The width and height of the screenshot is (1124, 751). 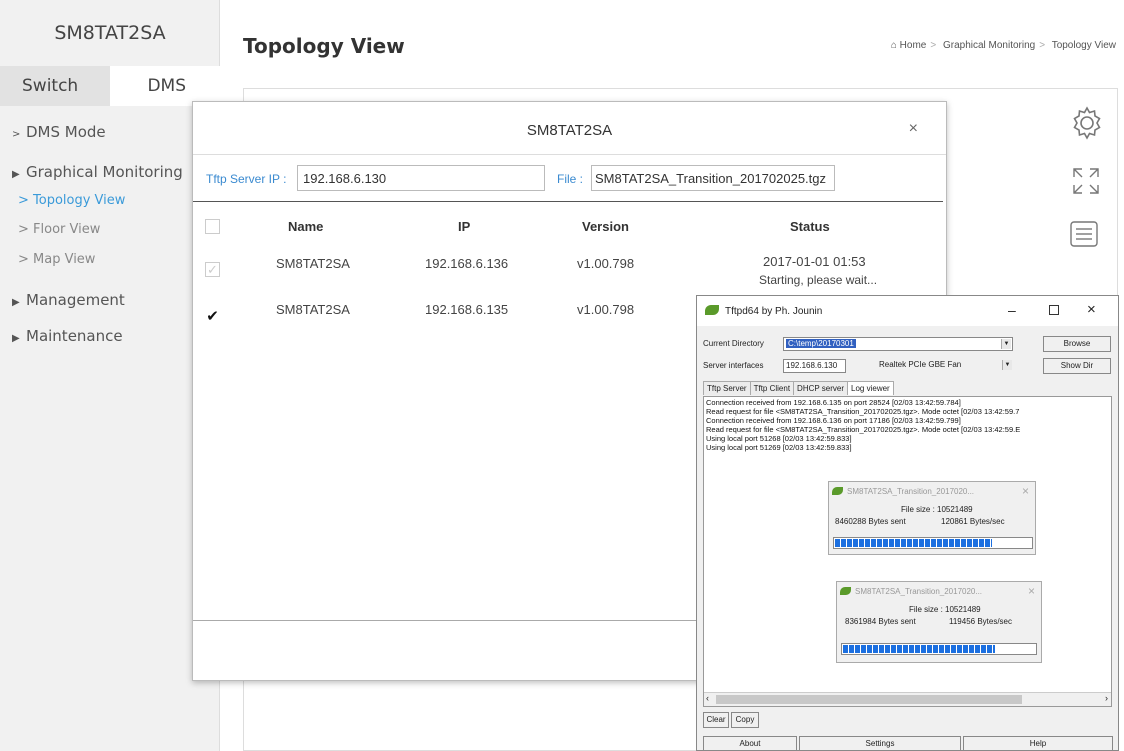 I want to click on file-label: File :, so click(x=570, y=179).